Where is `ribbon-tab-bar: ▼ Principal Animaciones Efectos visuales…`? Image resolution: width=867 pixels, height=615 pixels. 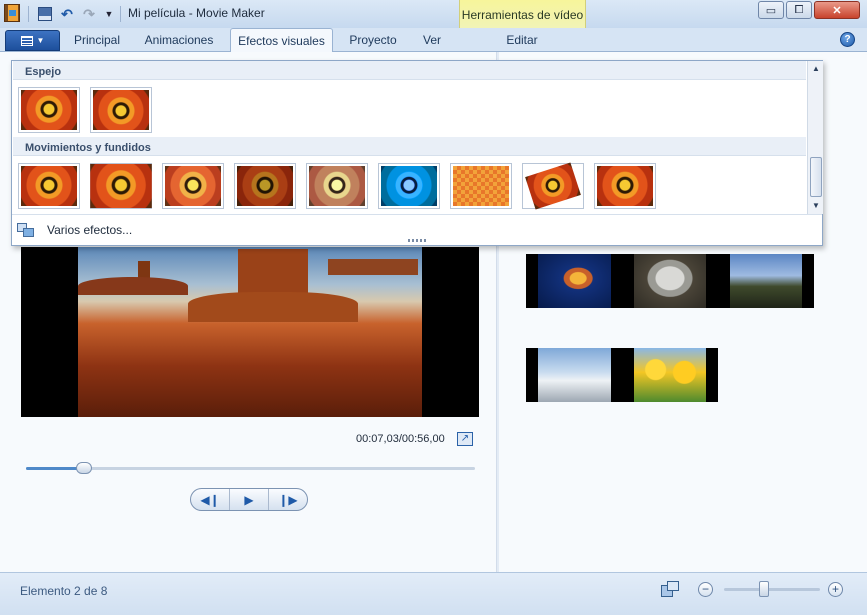
ribbon-tab-bar: ▼ Principal Animaciones Efectos visuales… is located at coordinates (433, 40).